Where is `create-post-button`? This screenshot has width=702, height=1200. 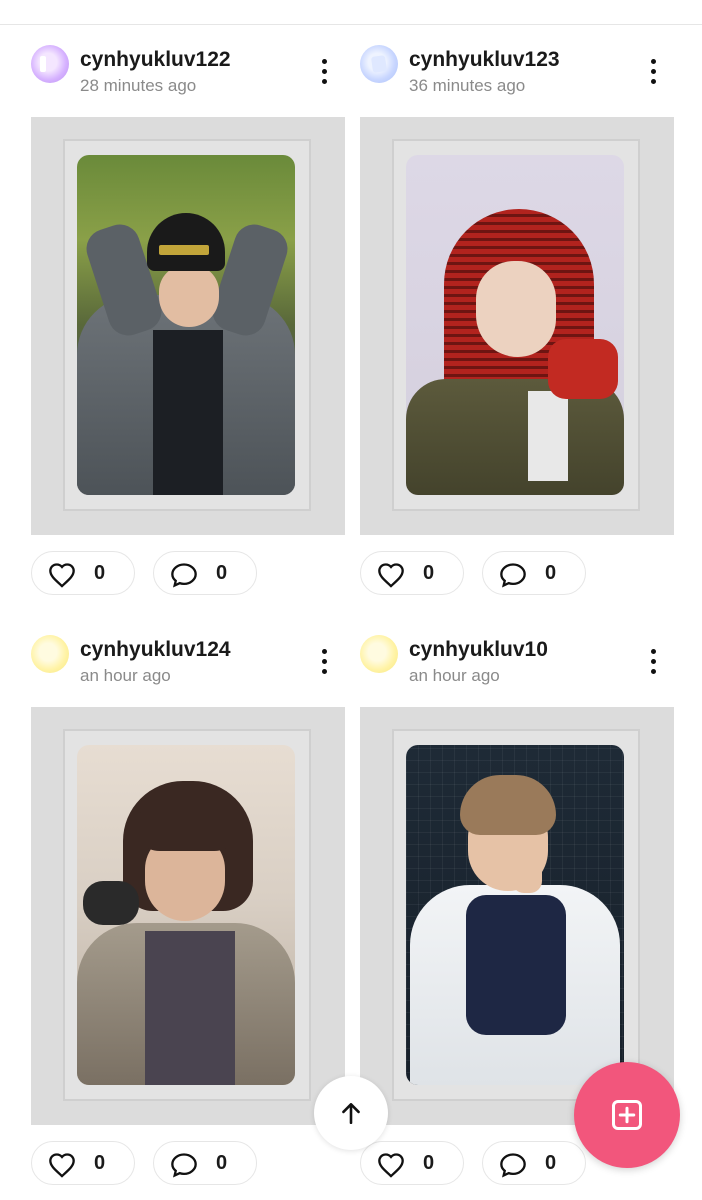 create-post-button is located at coordinates (627, 1115).